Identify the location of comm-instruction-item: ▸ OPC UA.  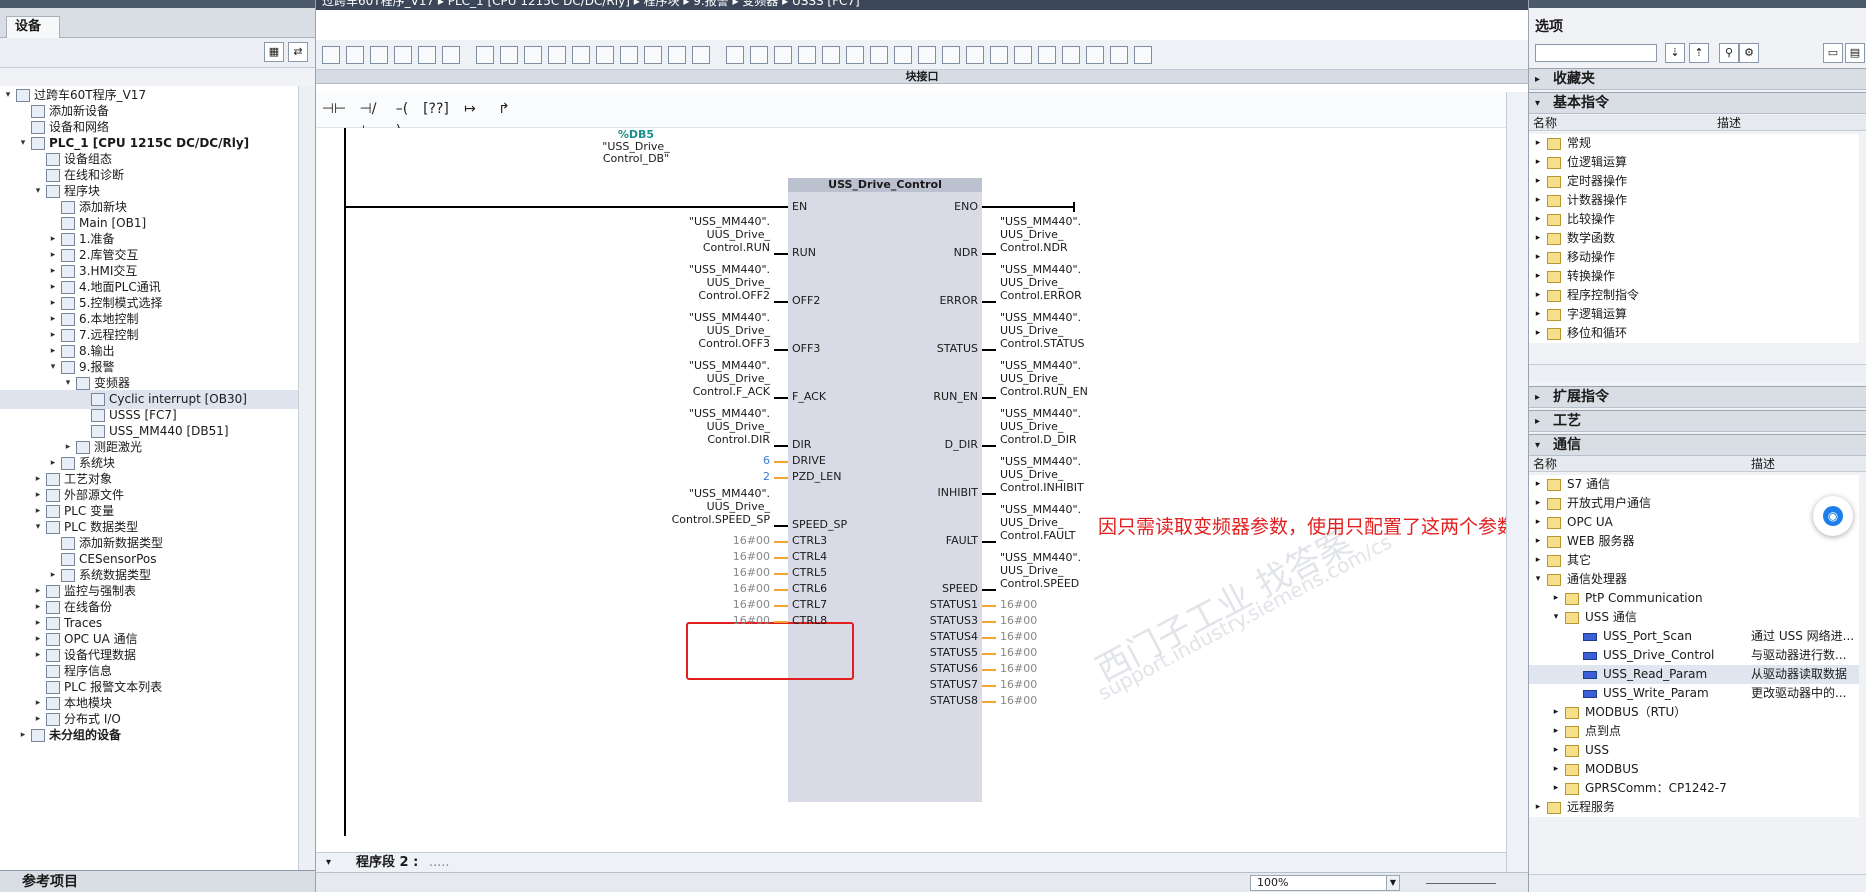
(1694, 522).